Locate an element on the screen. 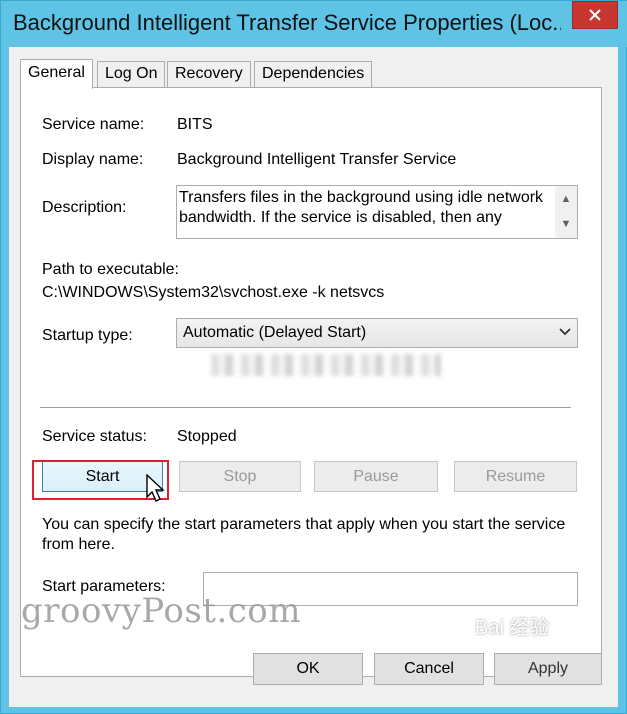  ok-button: OK is located at coordinates (308, 669).